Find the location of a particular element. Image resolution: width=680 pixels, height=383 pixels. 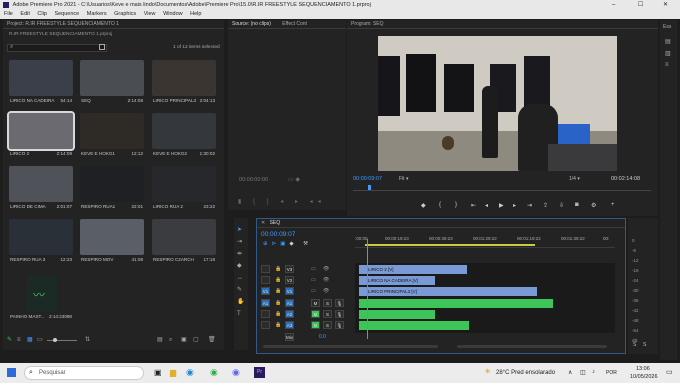

mark-in-icon: { is located at coordinates (440, 205).